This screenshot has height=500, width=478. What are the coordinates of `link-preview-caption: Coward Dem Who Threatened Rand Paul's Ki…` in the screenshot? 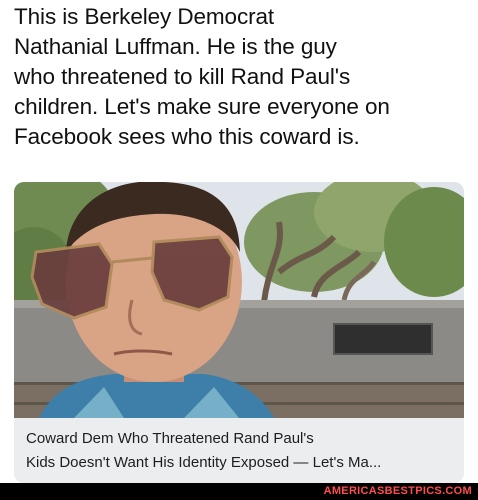 It's located at (239, 450).